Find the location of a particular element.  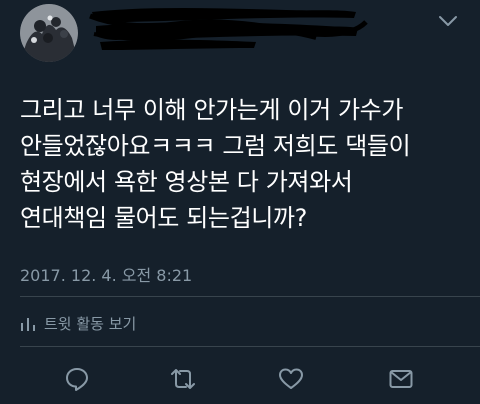

tweet-activity-label: 트윗 활동 보기 is located at coordinates (90, 324).